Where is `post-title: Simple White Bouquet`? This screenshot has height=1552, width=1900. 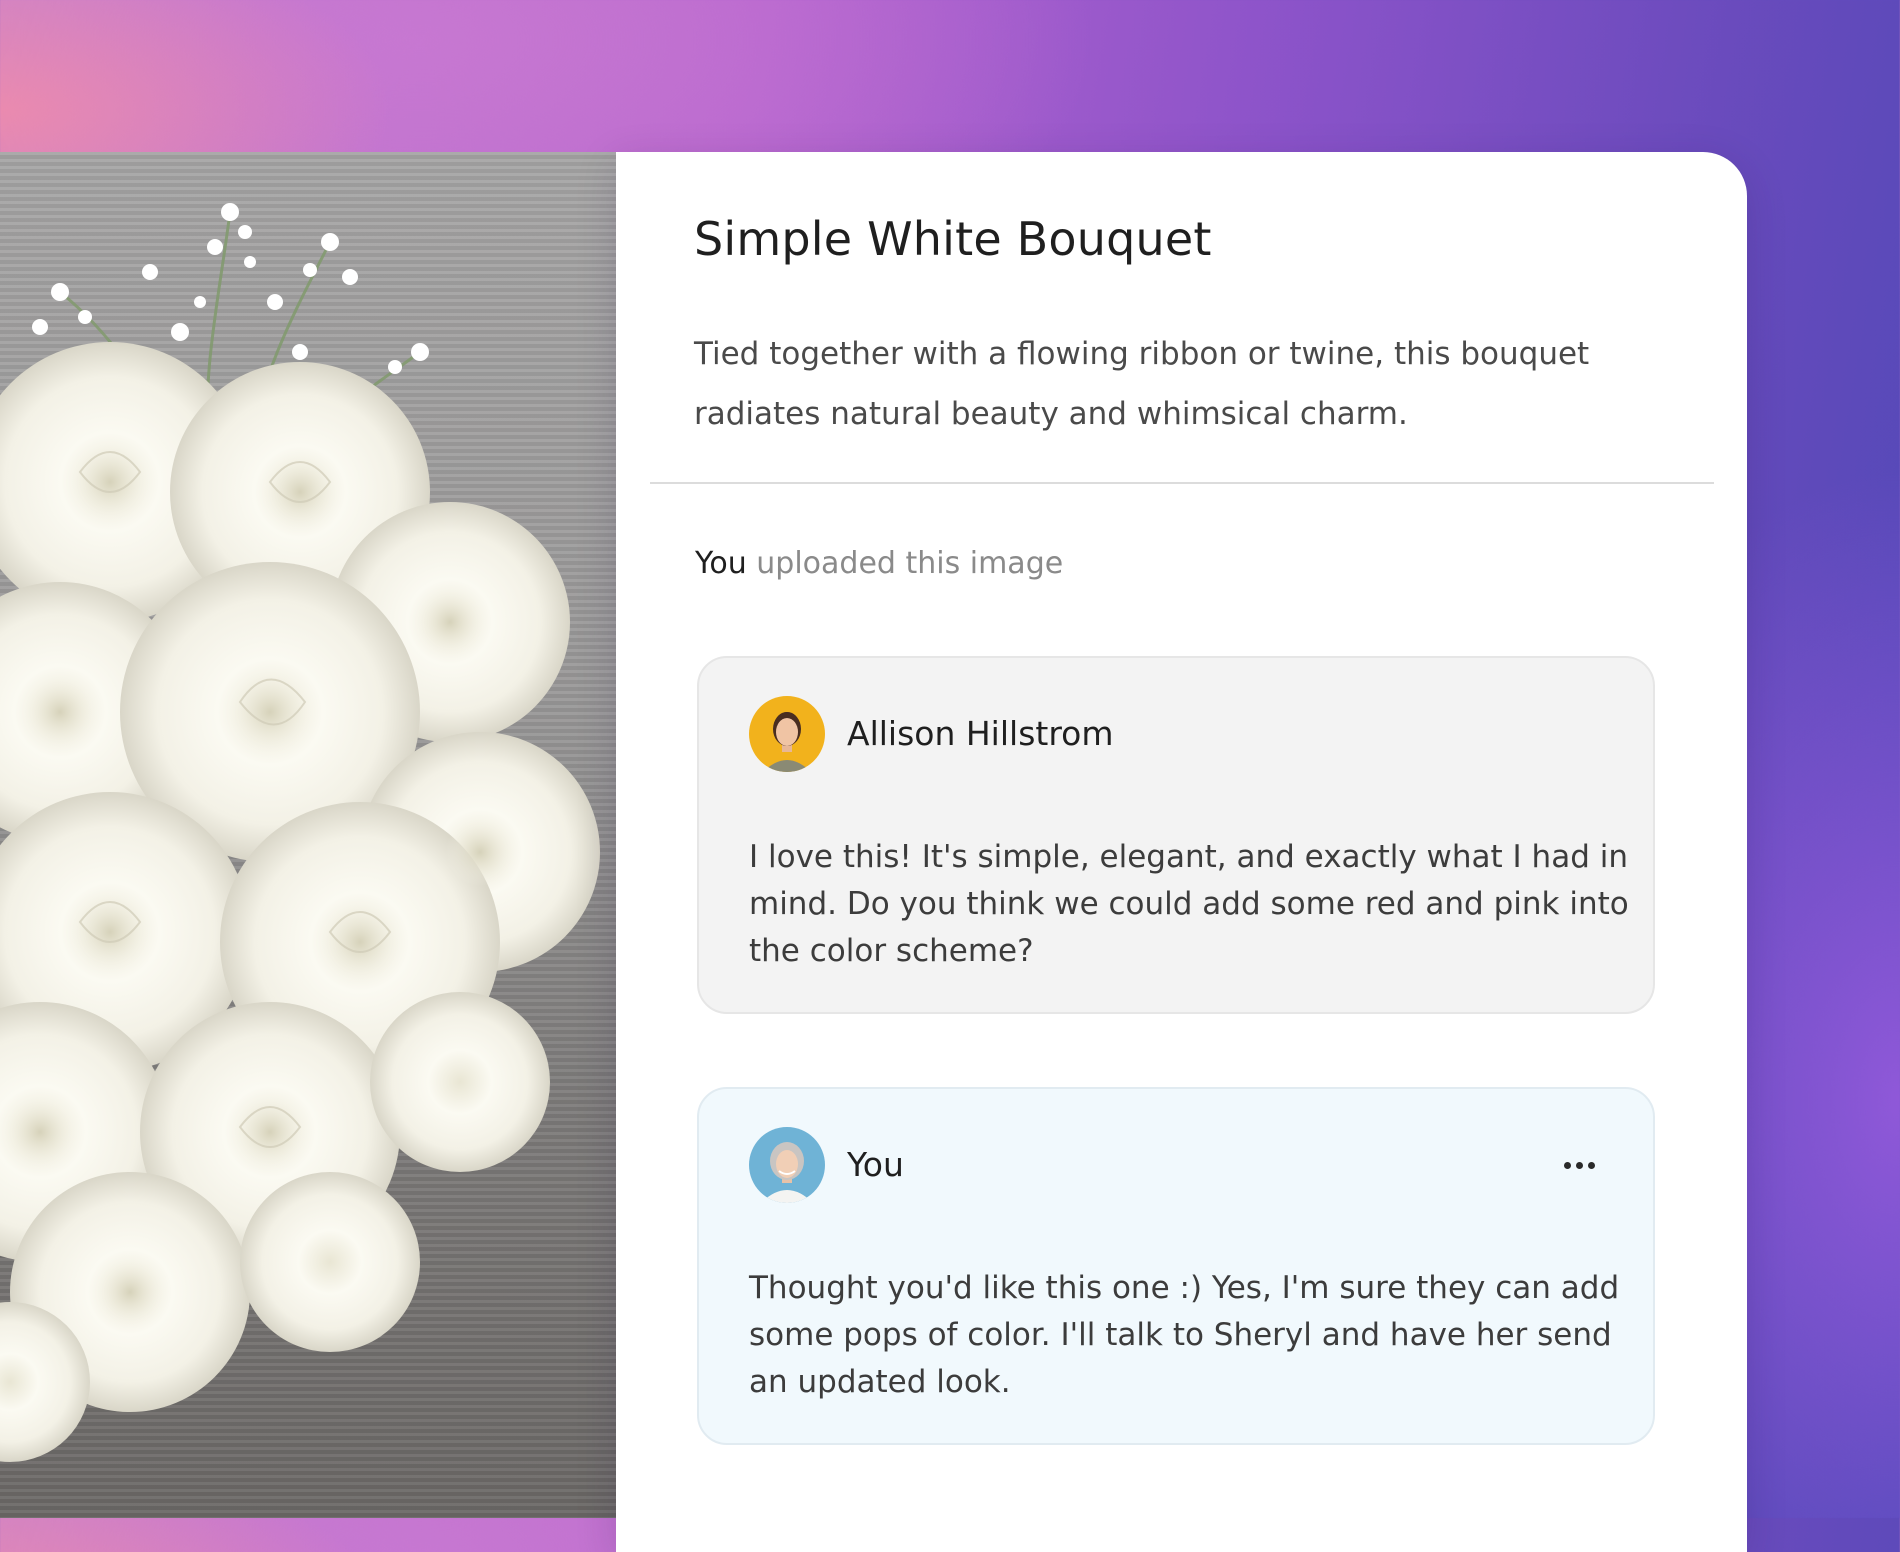 post-title: Simple White Bouquet is located at coordinates (953, 239).